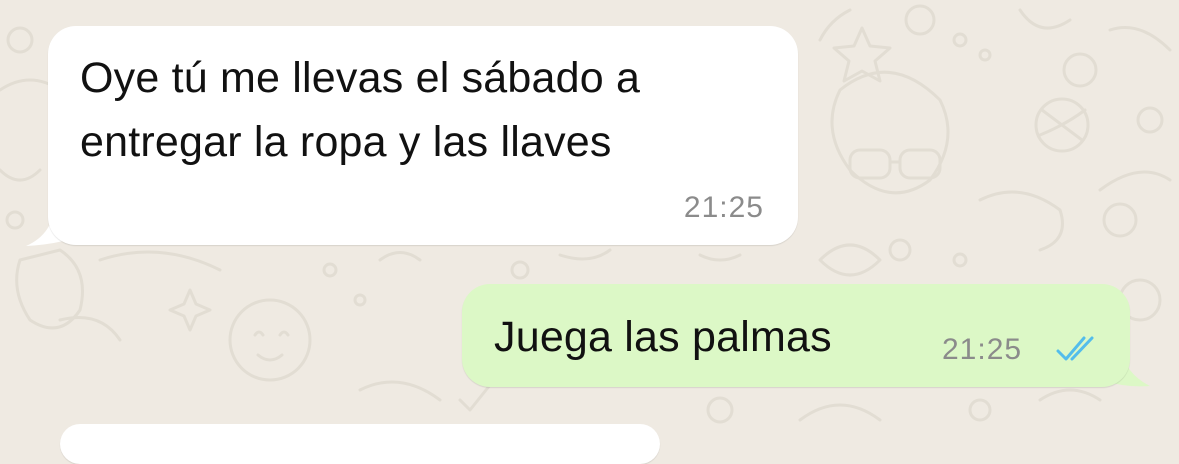  I want to click on message-line: entregar la ropa y las llaves, so click(346, 142).